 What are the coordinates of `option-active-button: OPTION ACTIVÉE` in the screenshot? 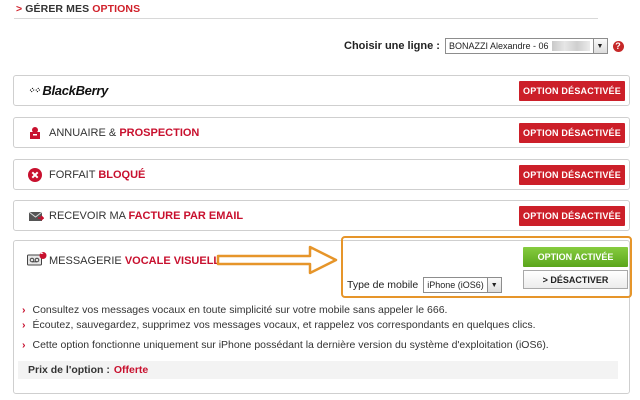 It's located at (575, 257).